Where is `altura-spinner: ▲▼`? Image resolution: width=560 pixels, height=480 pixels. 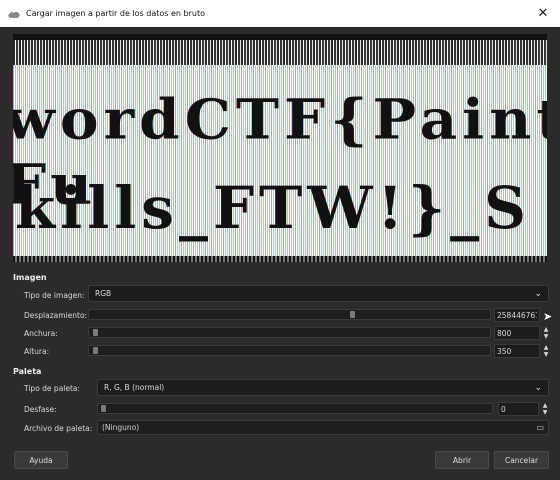 altura-spinner: ▲▼ is located at coordinates (521, 351).